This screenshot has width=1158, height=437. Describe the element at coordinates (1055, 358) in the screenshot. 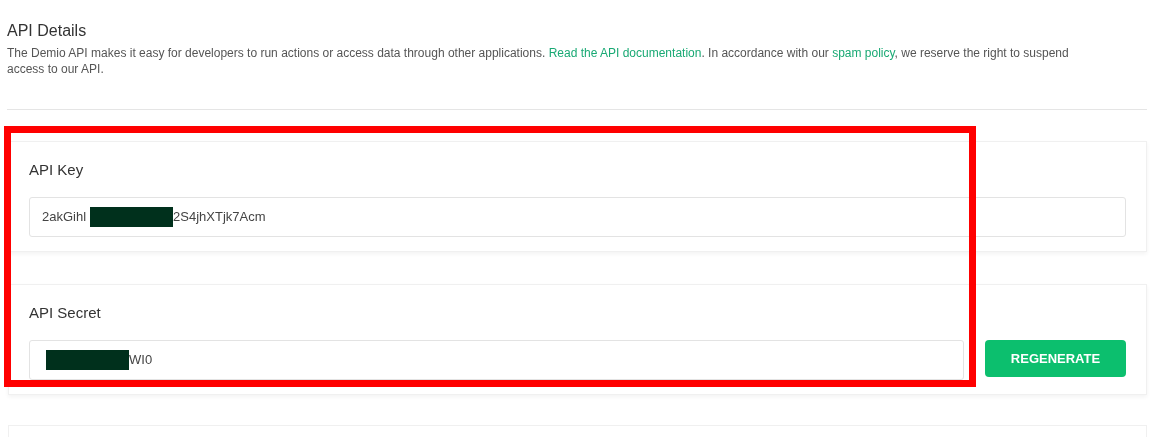

I see `regenerate-button: REGENERATE` at that location.